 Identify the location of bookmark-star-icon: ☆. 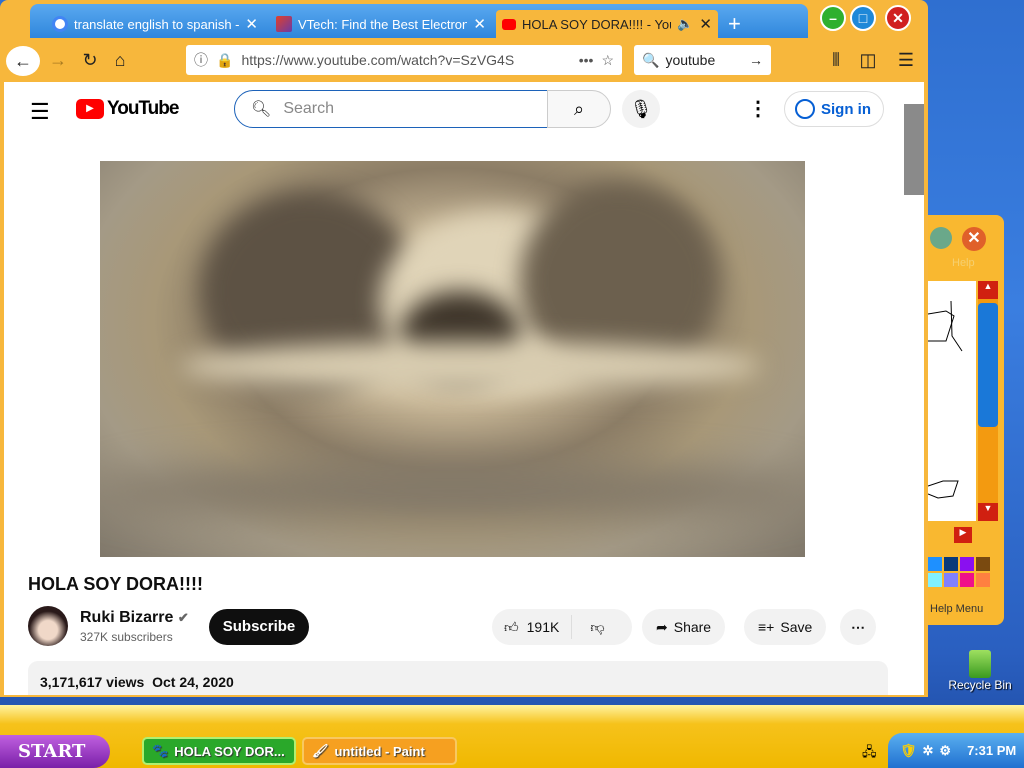
(607, 60).